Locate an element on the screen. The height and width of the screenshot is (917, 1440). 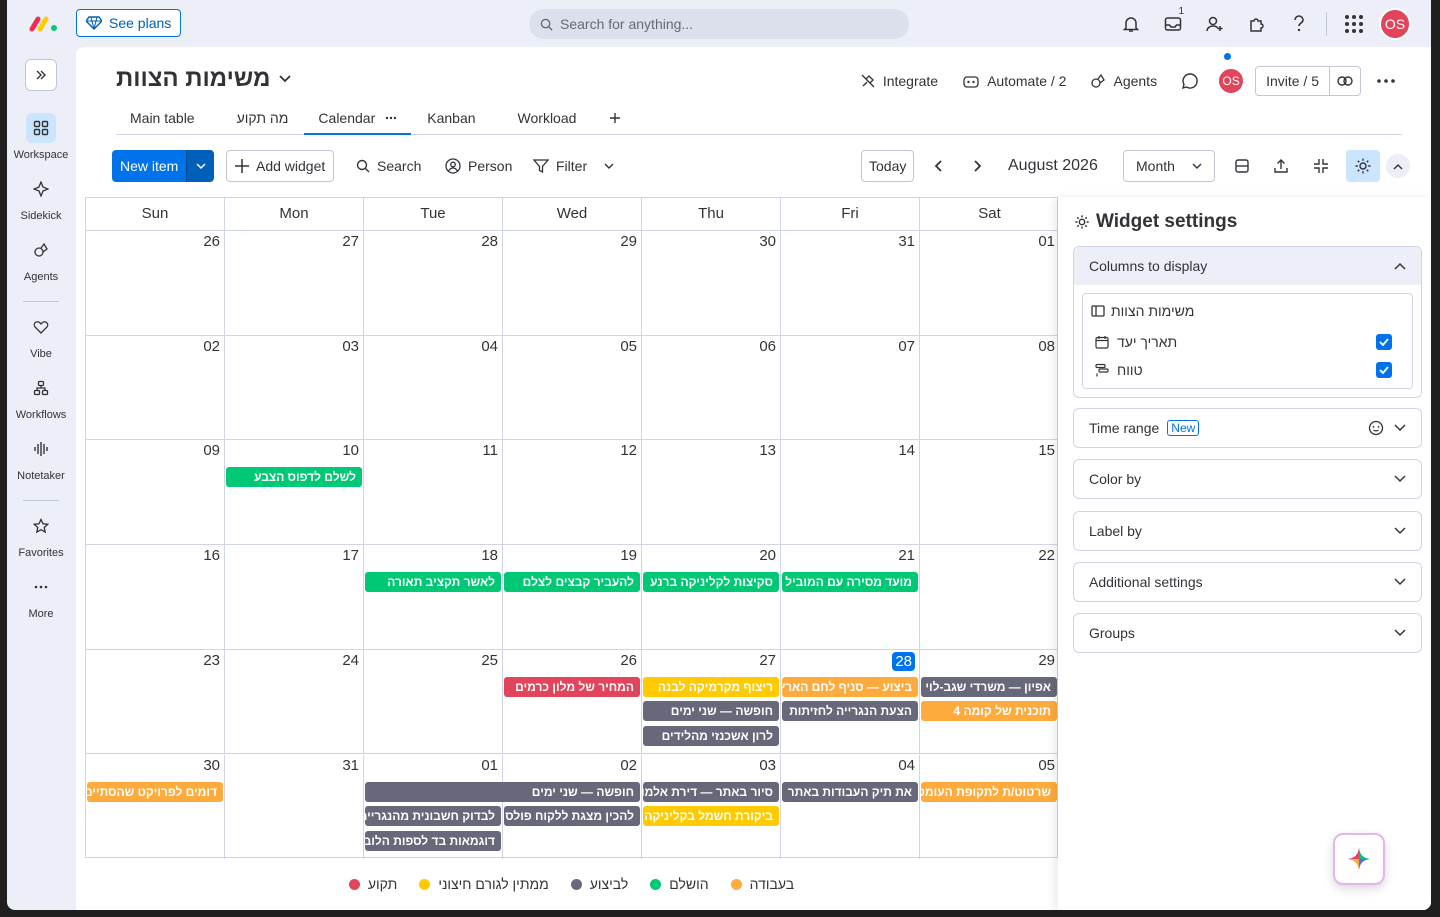
column-row-due-date: תאריך יעד is located at coordinates (1247, 342).